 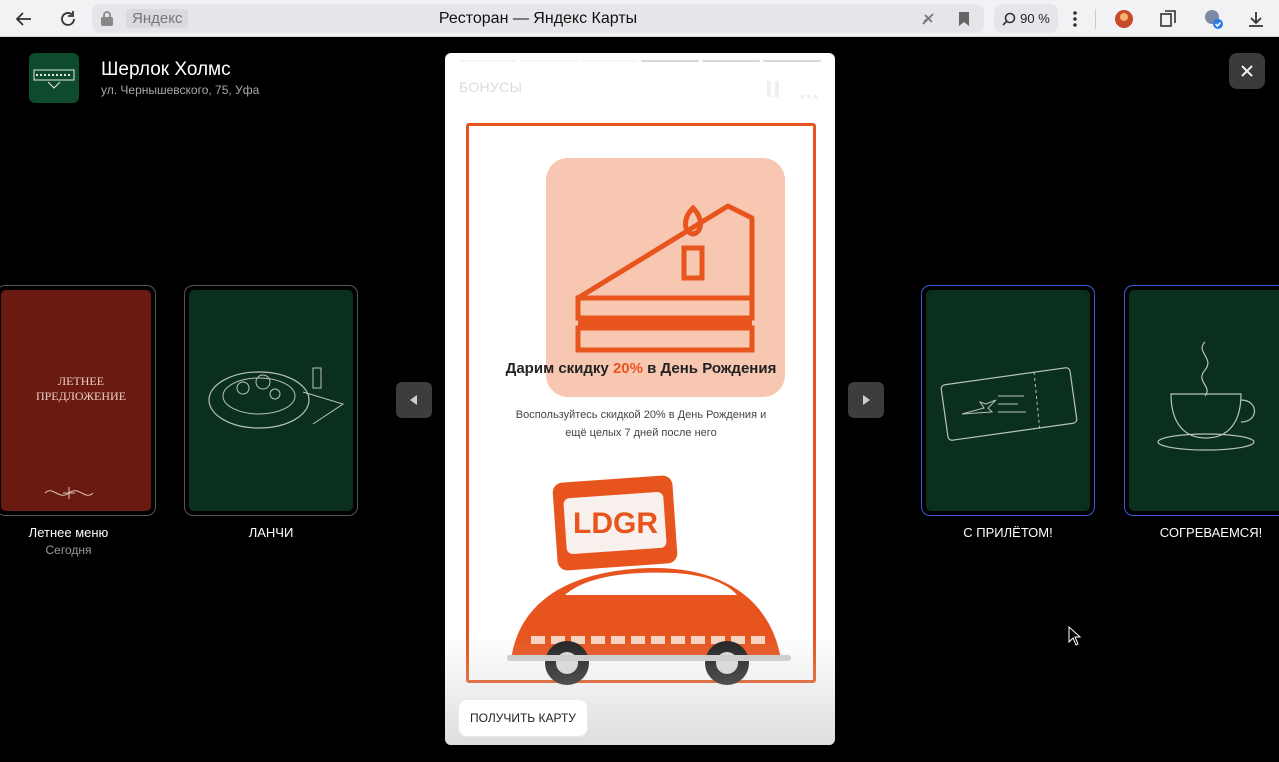 I want to click on back-icon, so click(x=24, y=19).